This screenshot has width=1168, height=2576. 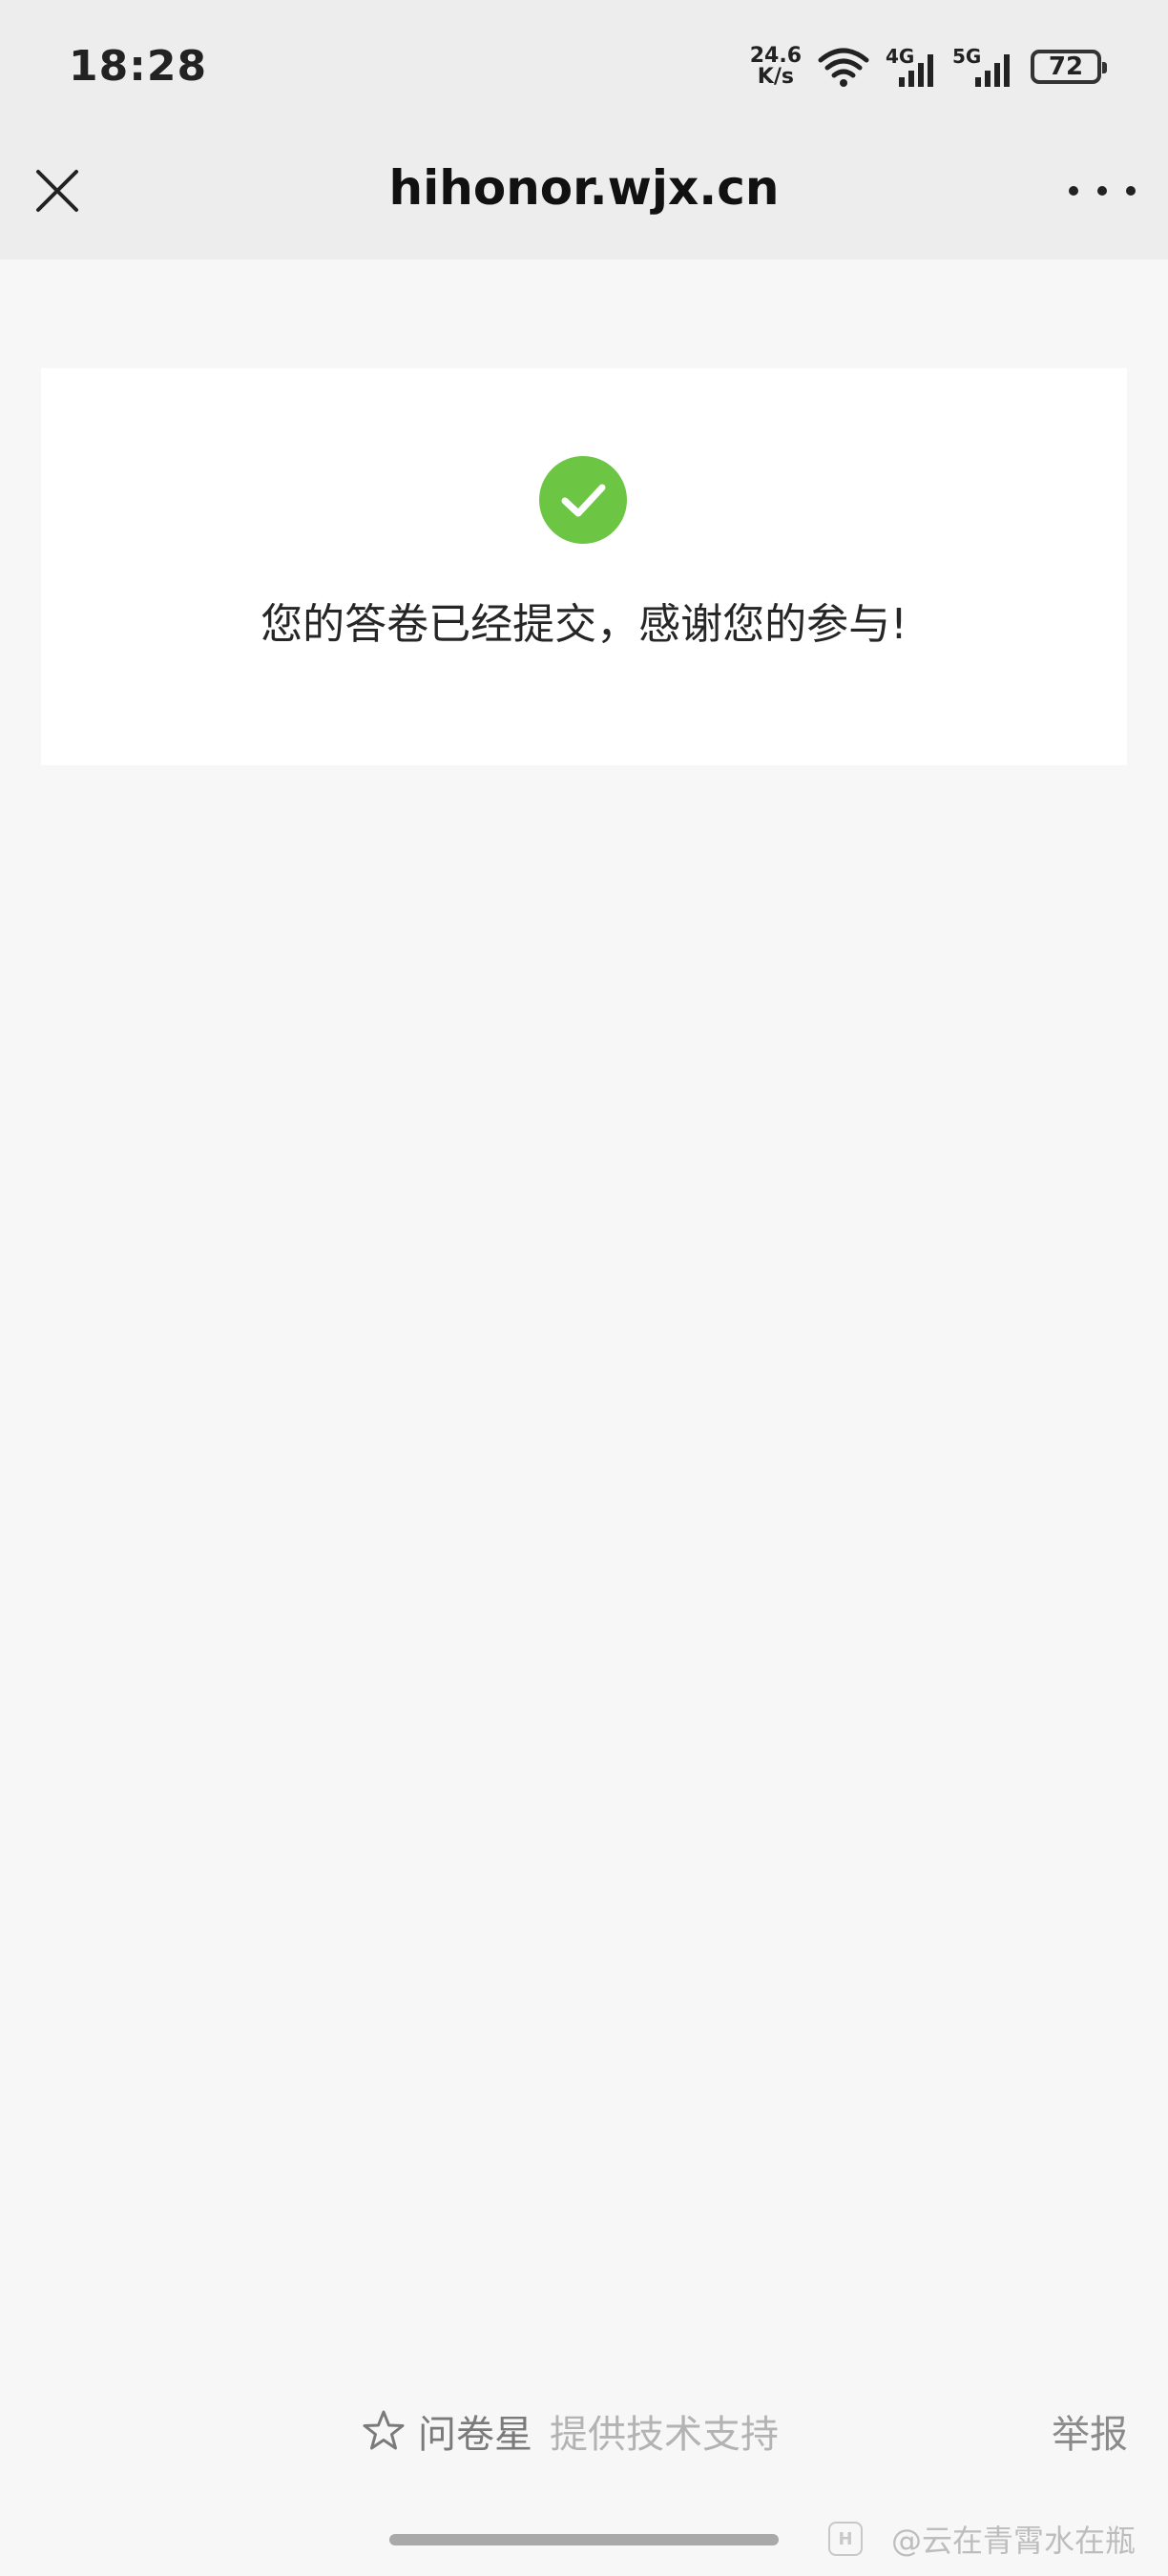 I want to click on star-icon, so click(x=384, y=2430).